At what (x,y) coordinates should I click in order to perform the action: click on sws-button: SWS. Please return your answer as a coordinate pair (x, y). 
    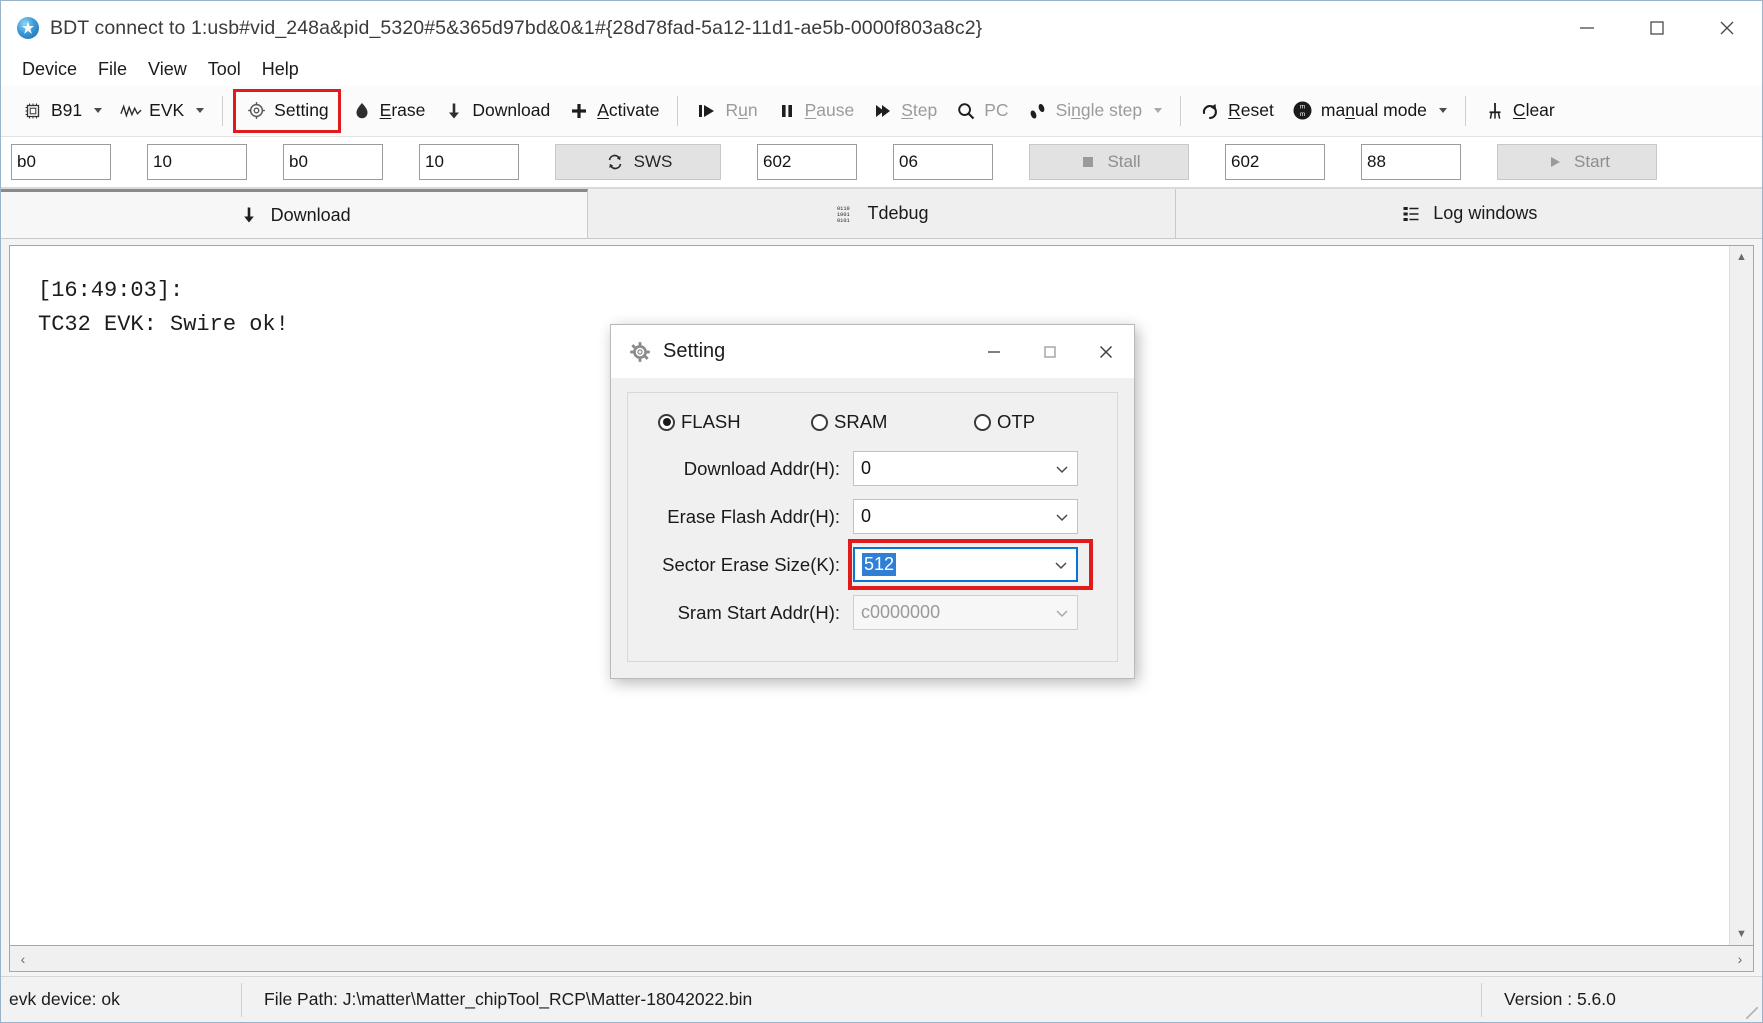
    Looking at the image, I should click on (638, 162).